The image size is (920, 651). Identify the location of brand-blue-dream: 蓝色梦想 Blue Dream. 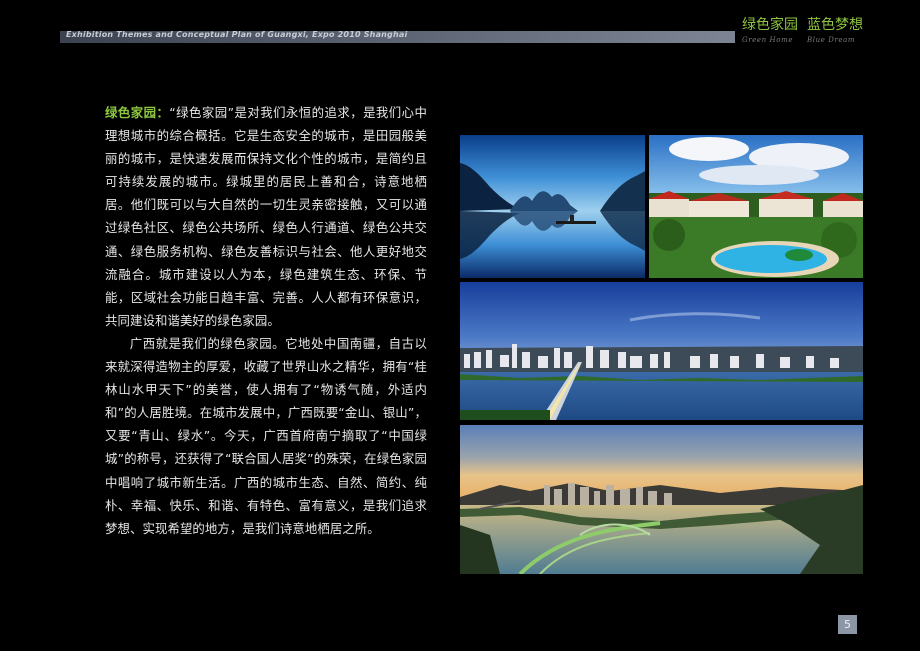
(835, 30).